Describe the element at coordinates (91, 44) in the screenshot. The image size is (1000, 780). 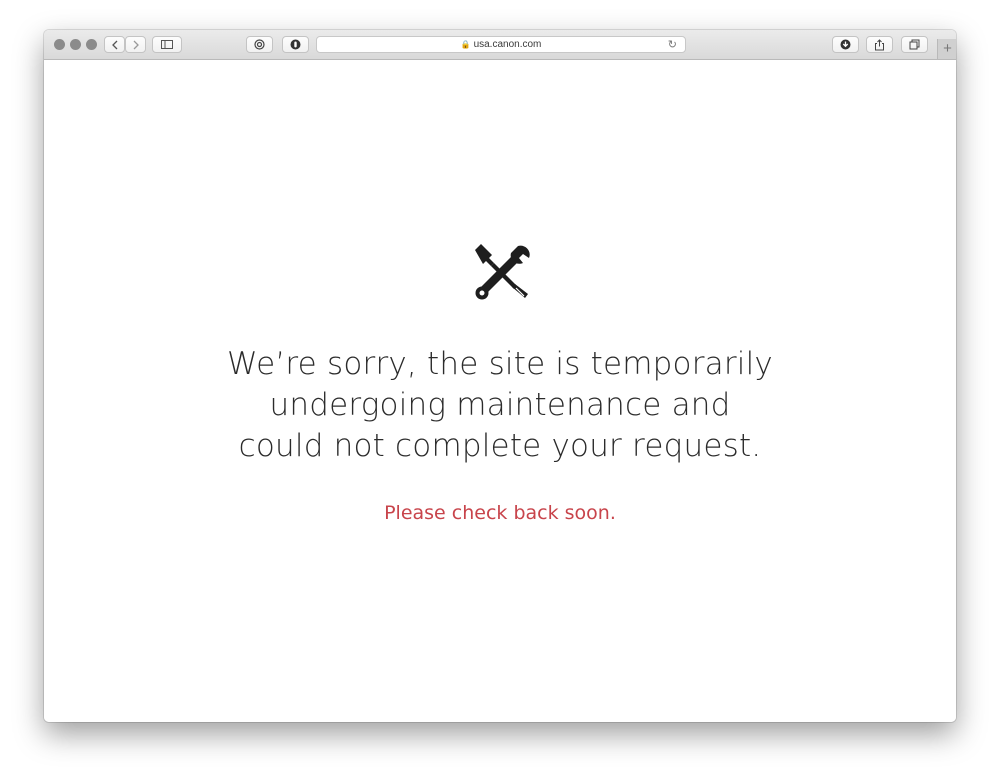
I see `zoom-window-button` at that location.